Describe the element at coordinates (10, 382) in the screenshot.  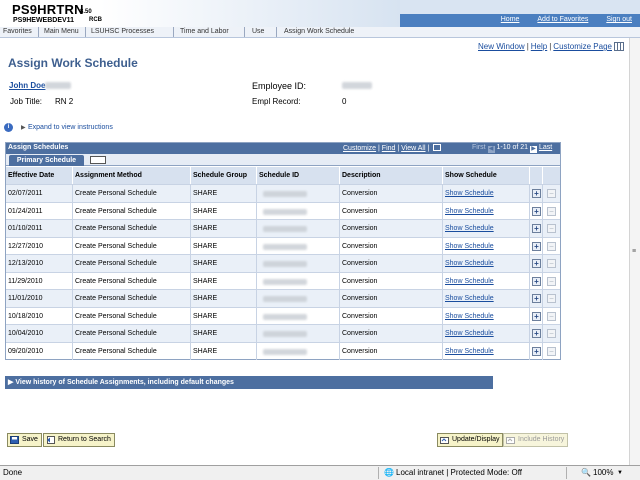
I see `expand-history-triangle-icon: ▶` at that location.